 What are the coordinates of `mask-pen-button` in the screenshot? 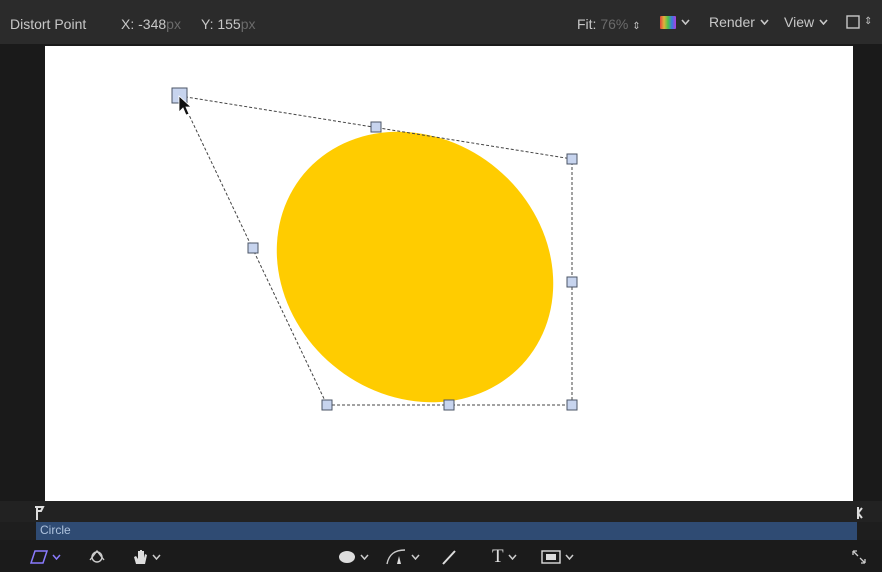 It's located at (402, 557).